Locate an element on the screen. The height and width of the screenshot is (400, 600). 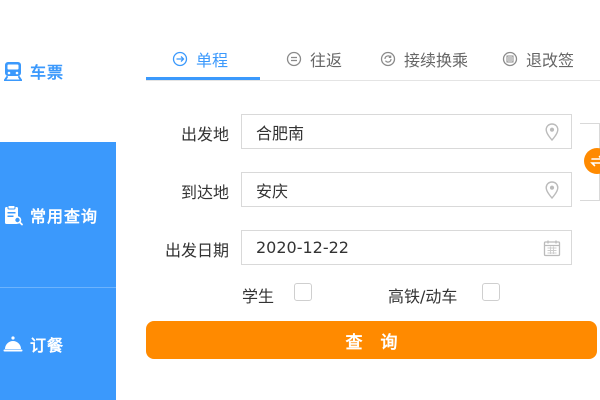
departure-date-value: 2020-12-22 is located at coordinates (302, 247).